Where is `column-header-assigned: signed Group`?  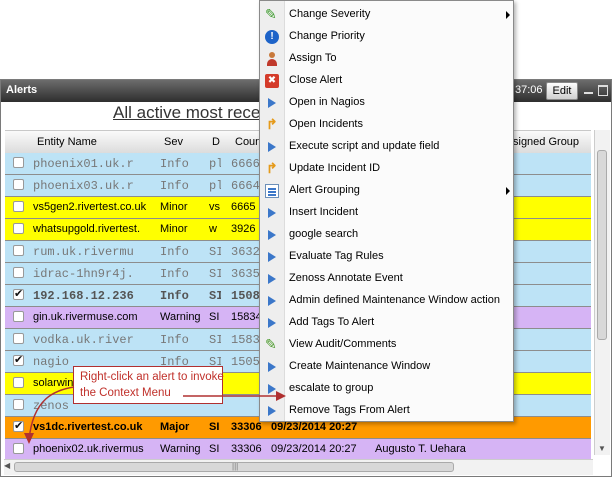
column-header-assigned: signed Group is located at coordinates (546, 142).